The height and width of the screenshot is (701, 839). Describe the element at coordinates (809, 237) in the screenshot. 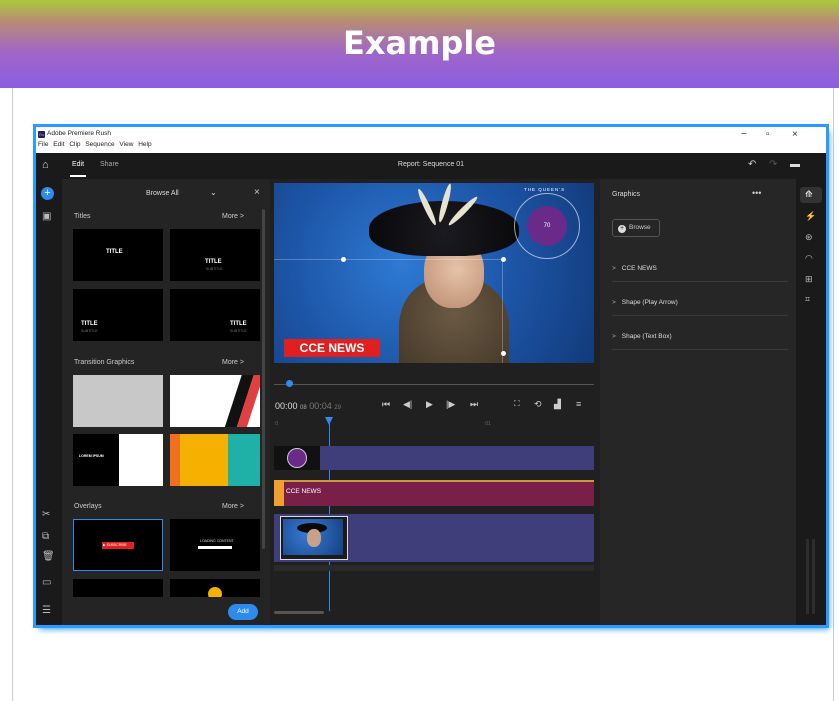

I see `color-icon: ⊛` at that location.